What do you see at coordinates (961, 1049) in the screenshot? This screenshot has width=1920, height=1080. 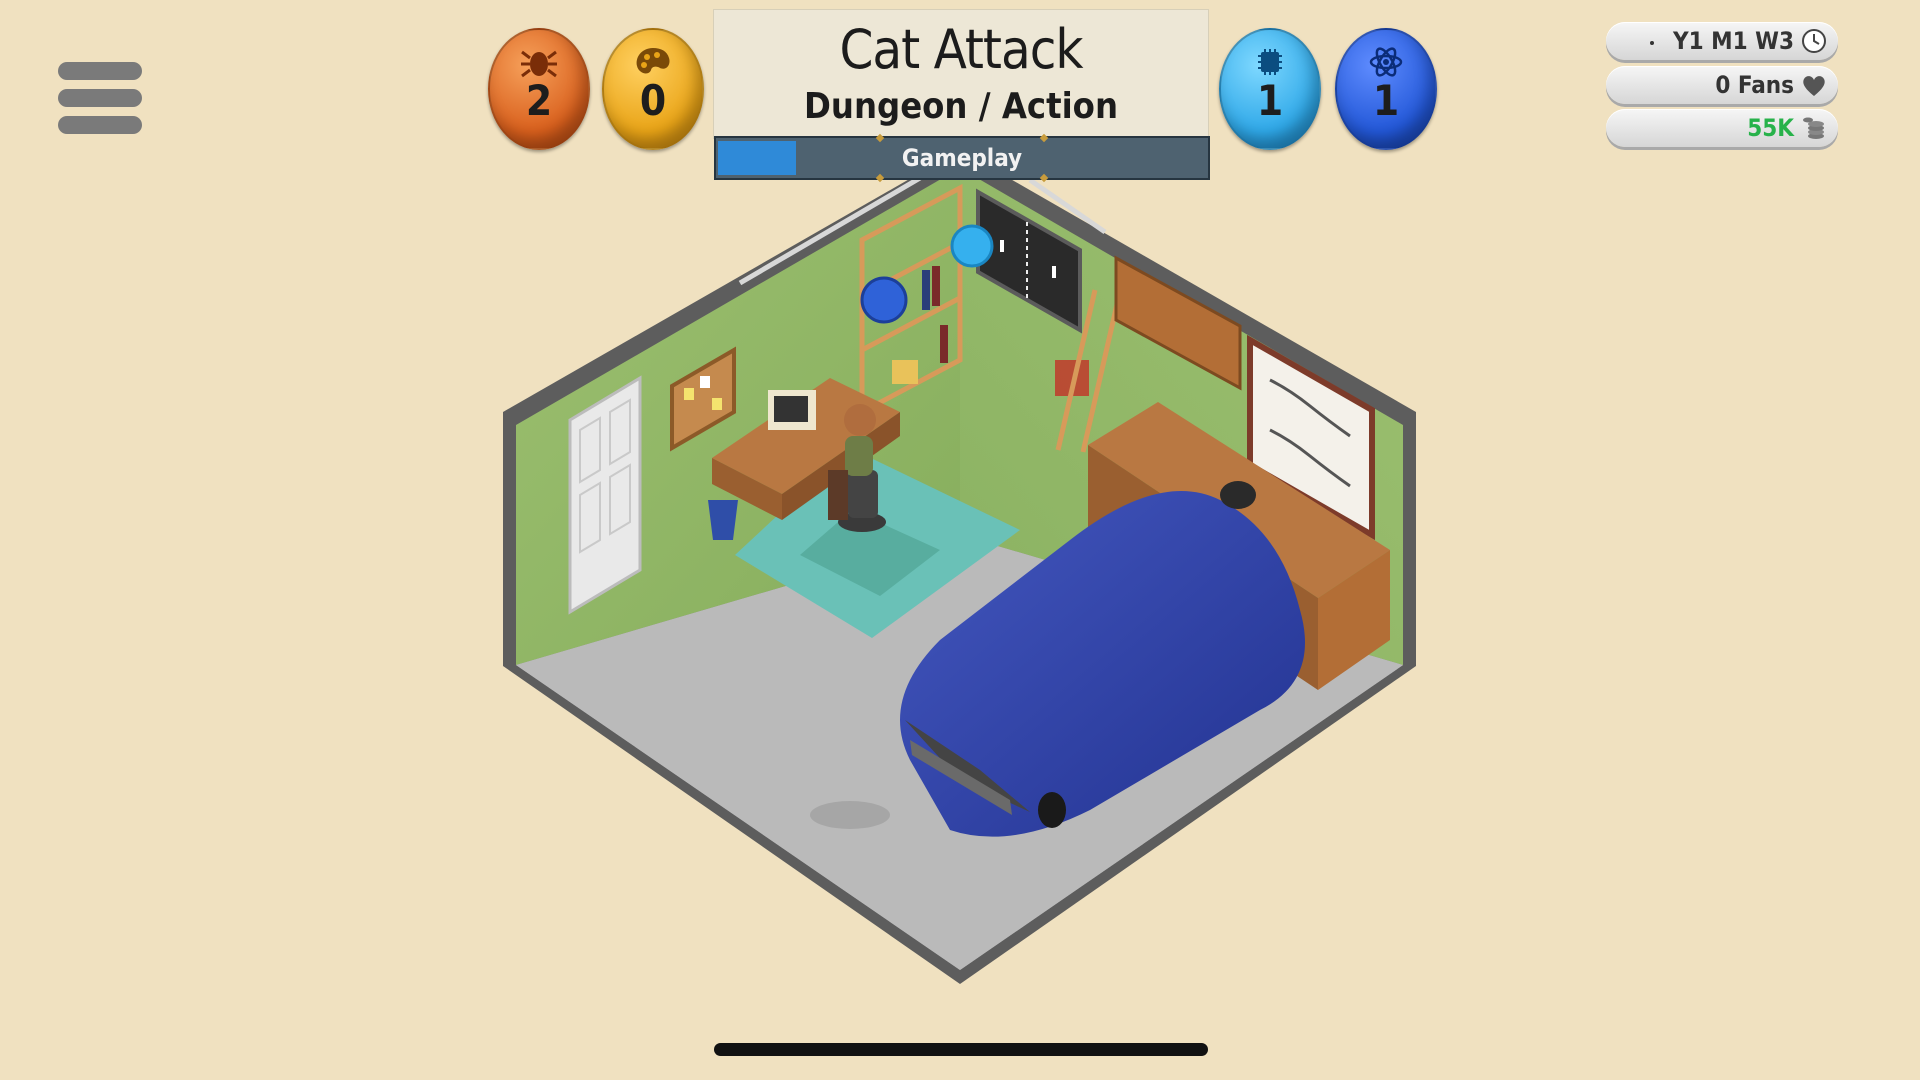 I see `home-indicator` at bounding box center [961, 1049].